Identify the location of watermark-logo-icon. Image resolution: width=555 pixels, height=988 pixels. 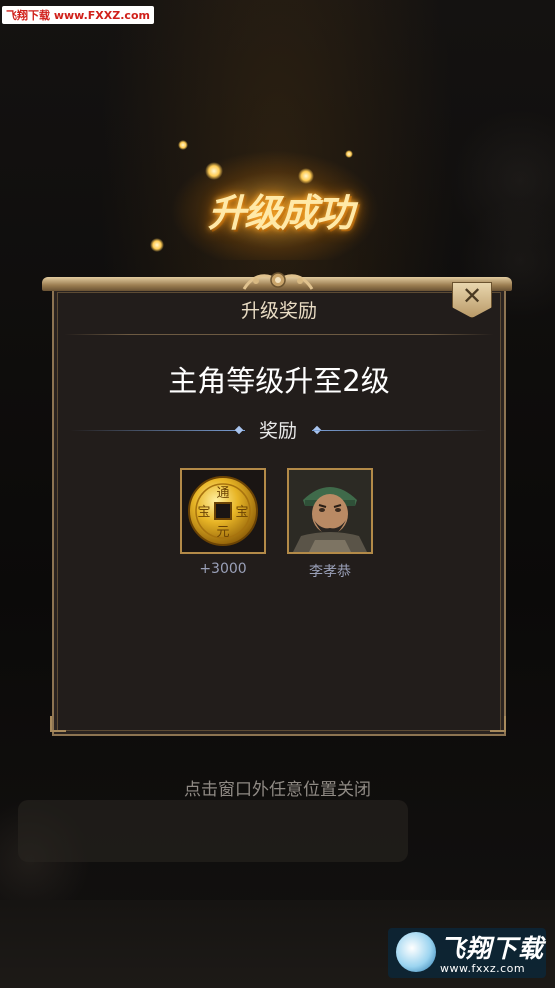
(416, 952).